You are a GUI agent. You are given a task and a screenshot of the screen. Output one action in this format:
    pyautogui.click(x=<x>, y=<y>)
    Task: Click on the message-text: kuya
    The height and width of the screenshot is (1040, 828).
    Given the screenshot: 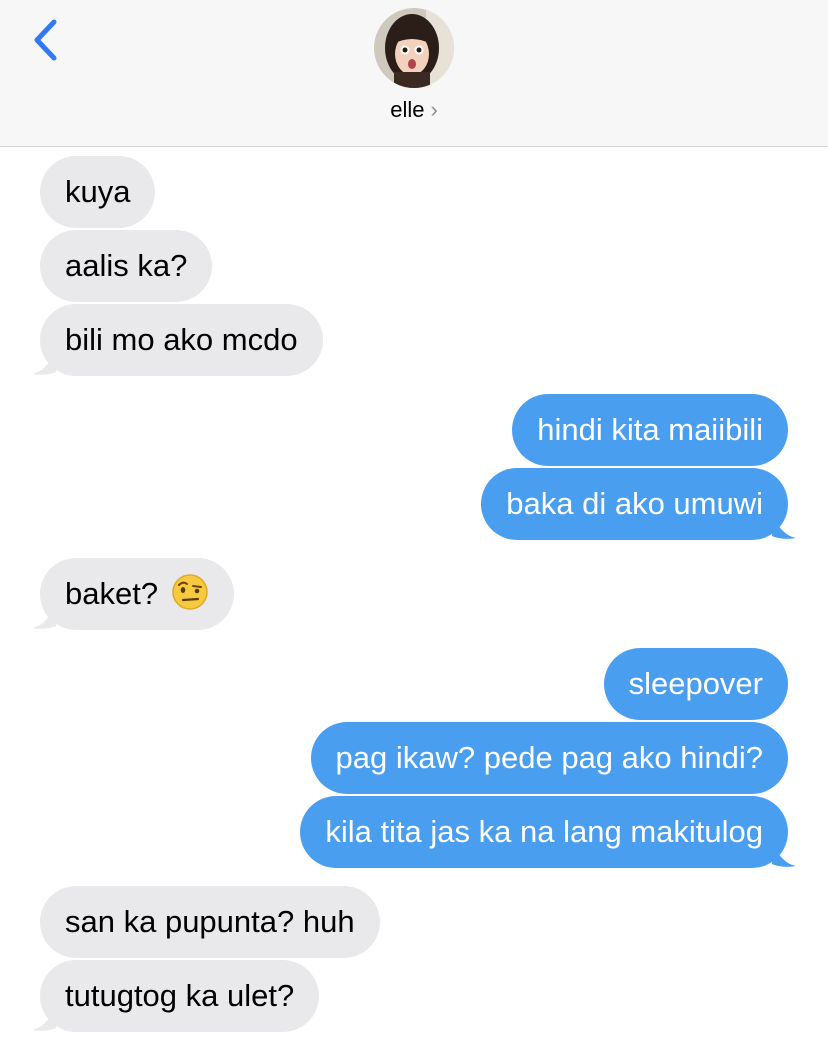 What is the action you would take?
    pyautogui.click(x=98, y=191)
    